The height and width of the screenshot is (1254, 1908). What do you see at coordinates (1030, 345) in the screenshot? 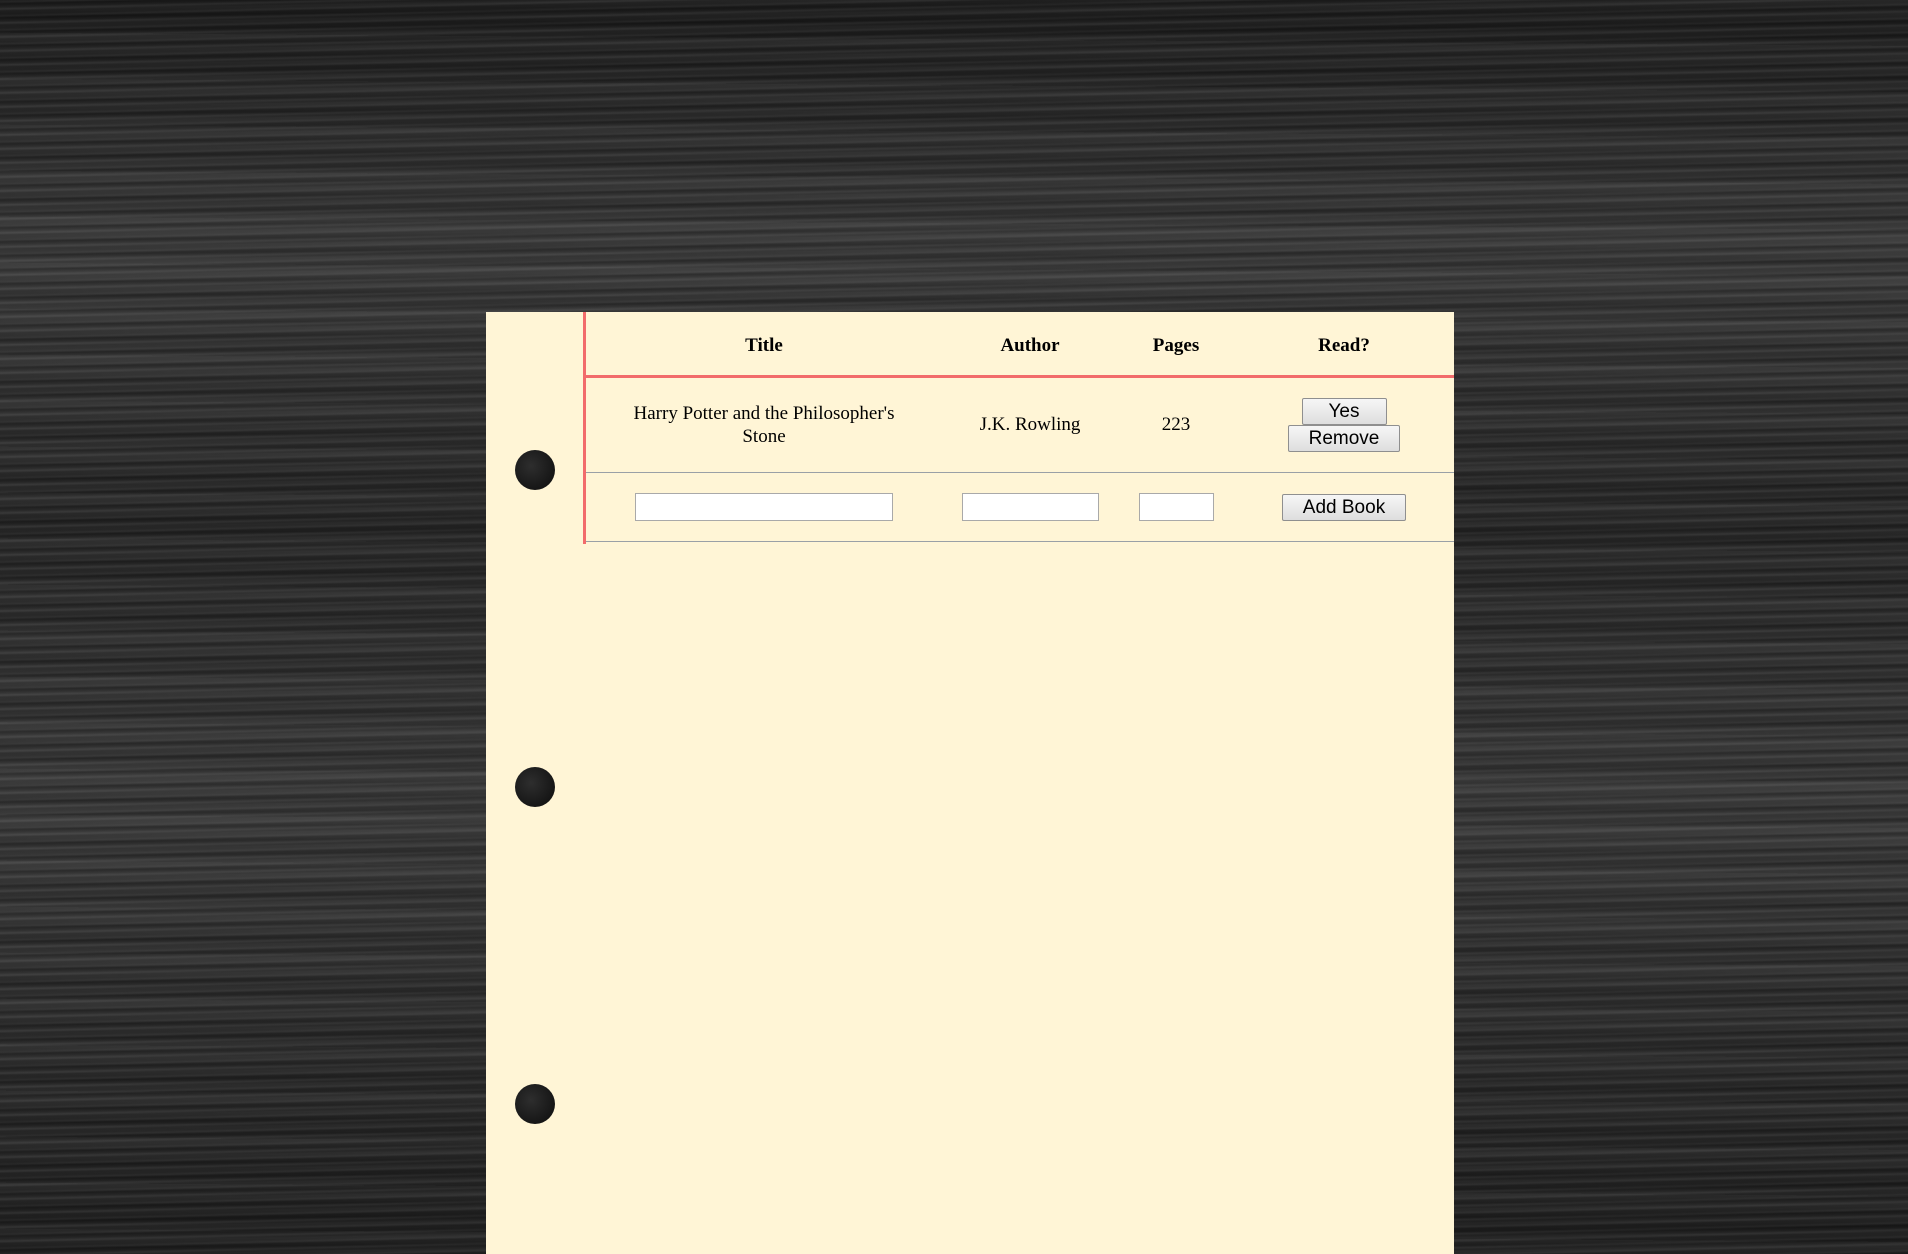
I see `column-header-author: Author` at bounding box center [1030, 345].